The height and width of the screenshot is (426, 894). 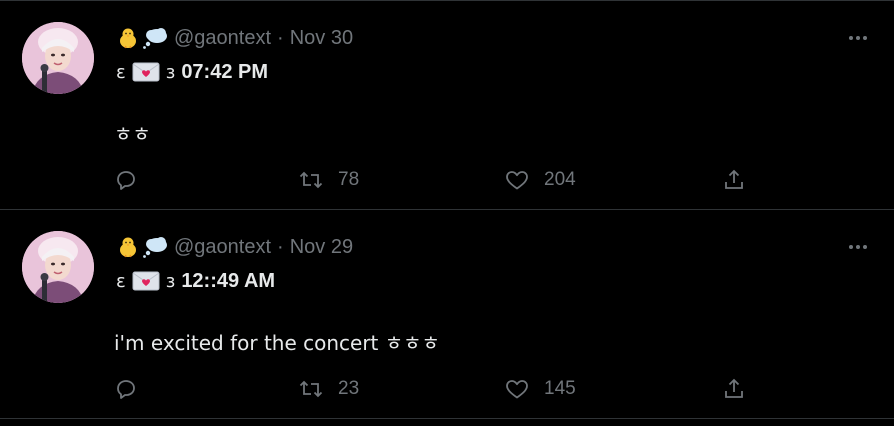 I want to click on tweet-date: Nov 30, so click(x=321, y=38).